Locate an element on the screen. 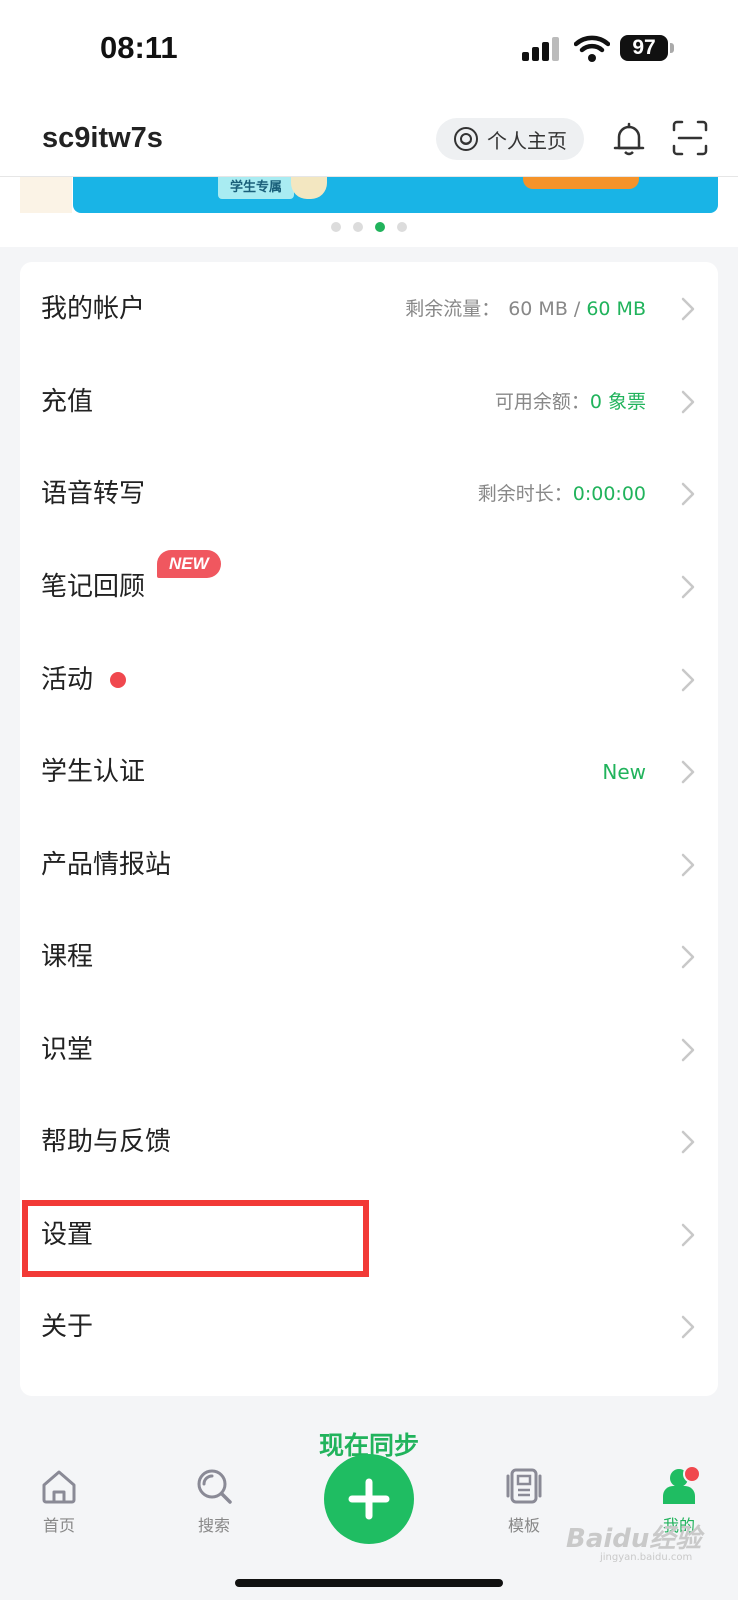  menu-item-label: 帮助与反馈 is located at coordinates (106, 1142).